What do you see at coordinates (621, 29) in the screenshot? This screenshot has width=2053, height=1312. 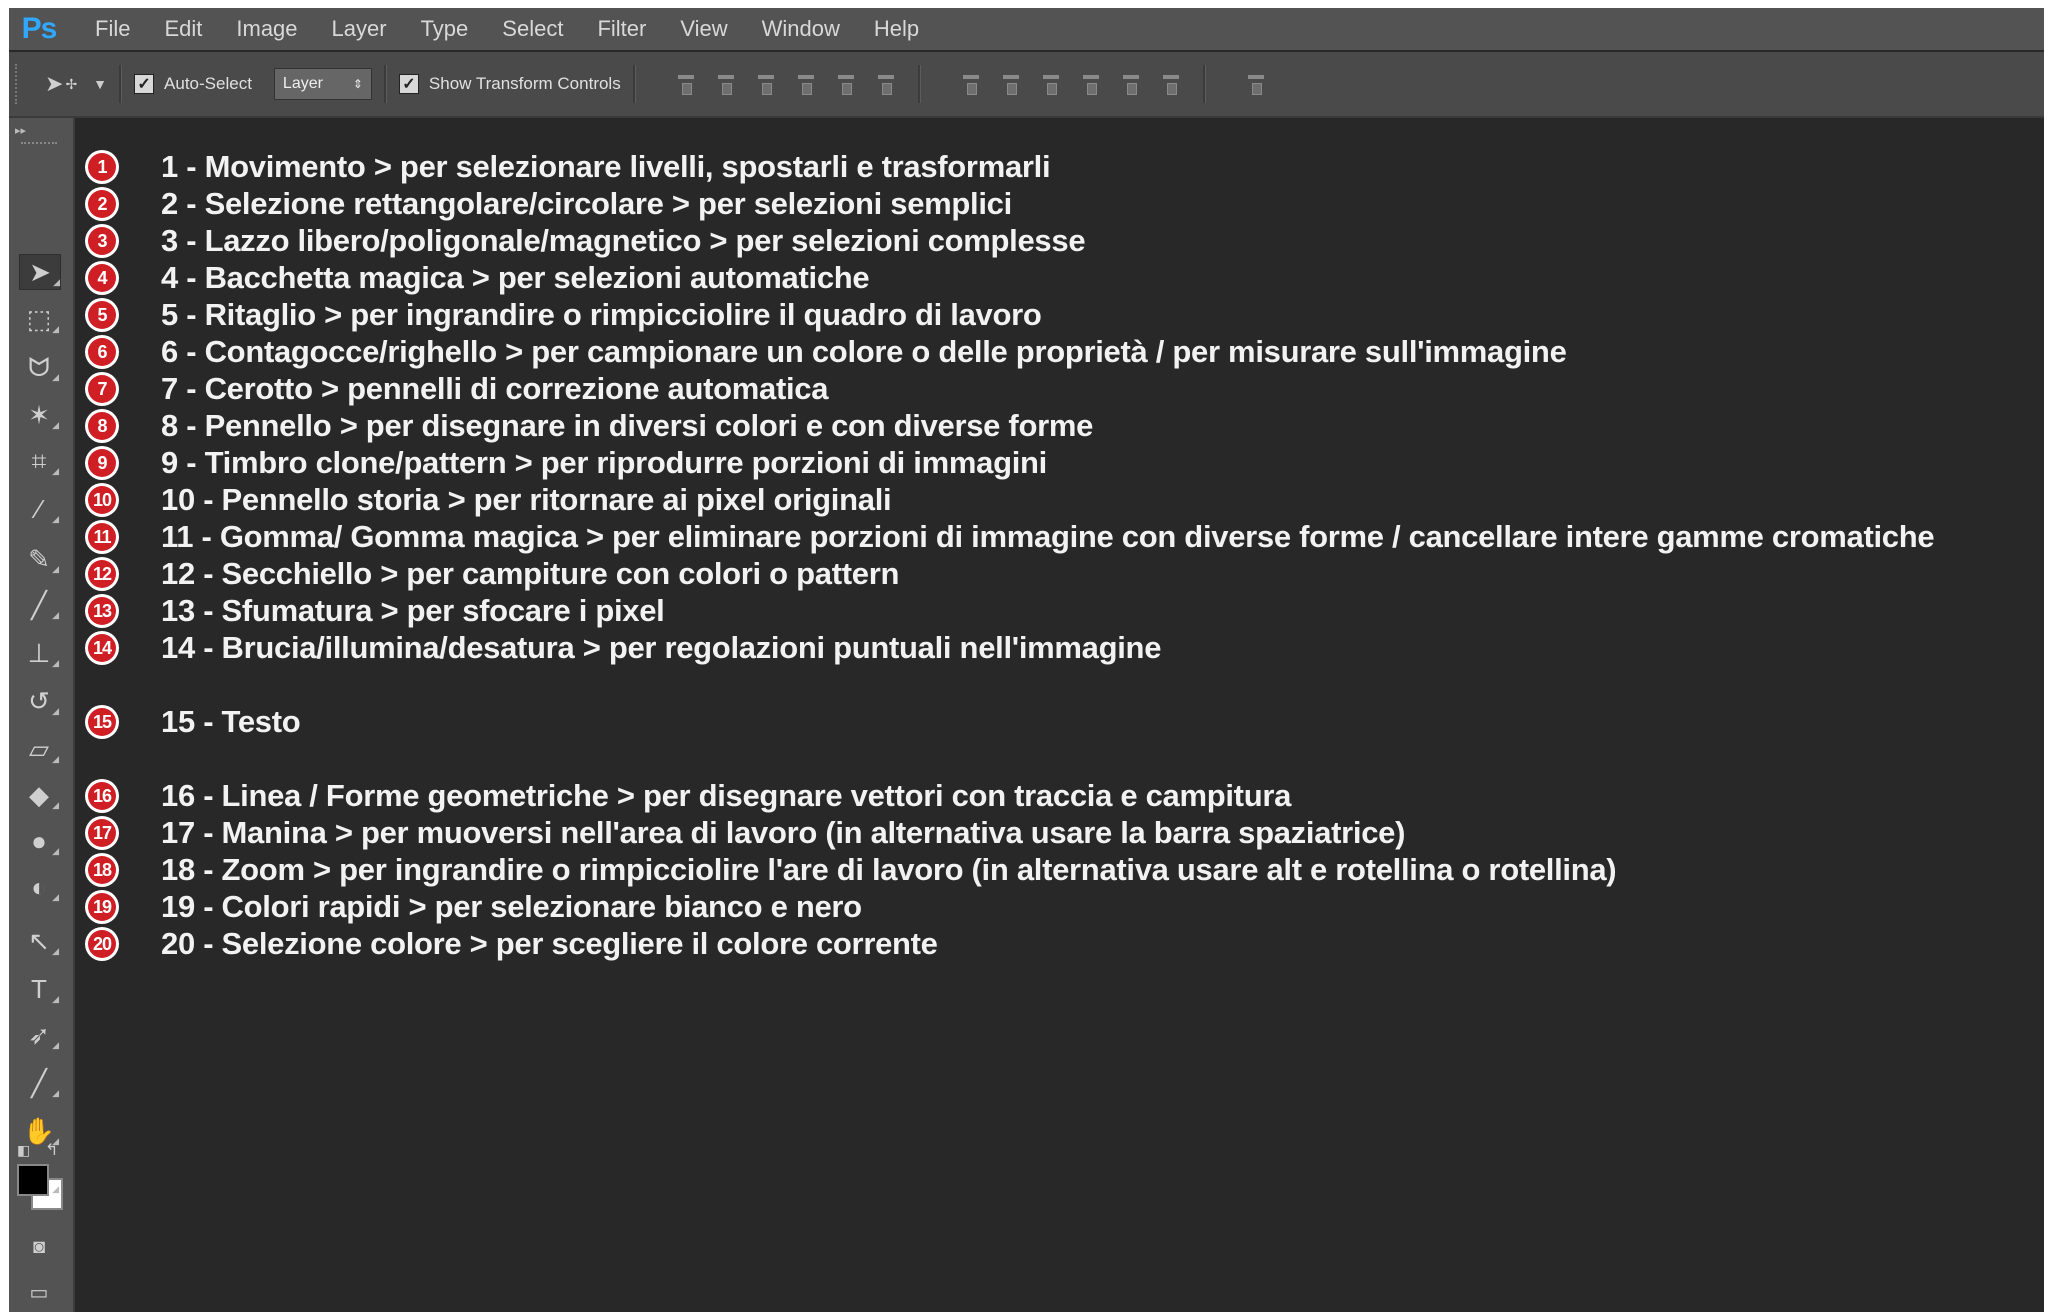 I see `menu-filter: Filter` at bounding box center [621, 29].